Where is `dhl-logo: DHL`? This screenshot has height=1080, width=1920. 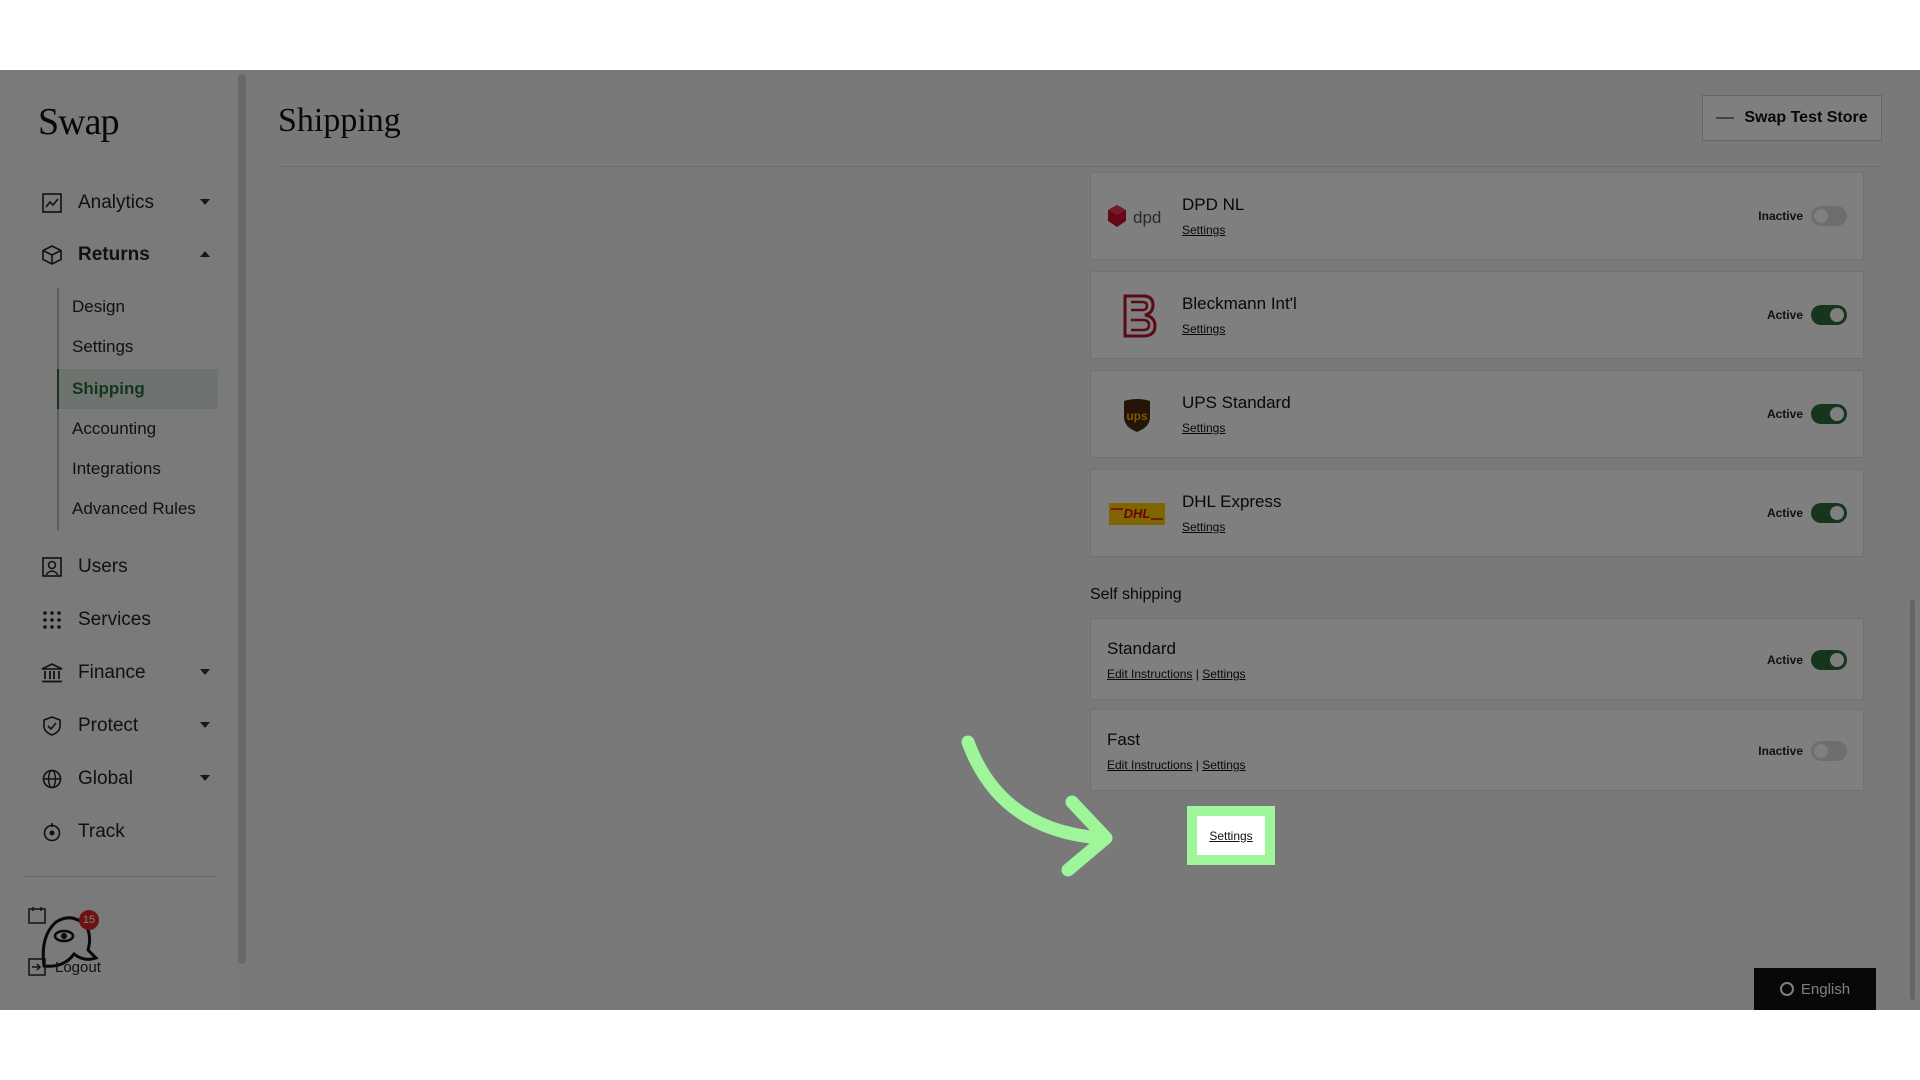 dhl-logo: DHL is located at coordinates (1137, 514).